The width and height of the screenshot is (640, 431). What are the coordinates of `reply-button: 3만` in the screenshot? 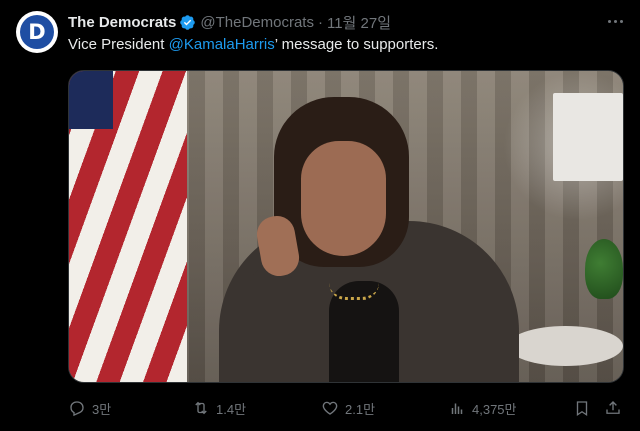 It's located at (89, 408).